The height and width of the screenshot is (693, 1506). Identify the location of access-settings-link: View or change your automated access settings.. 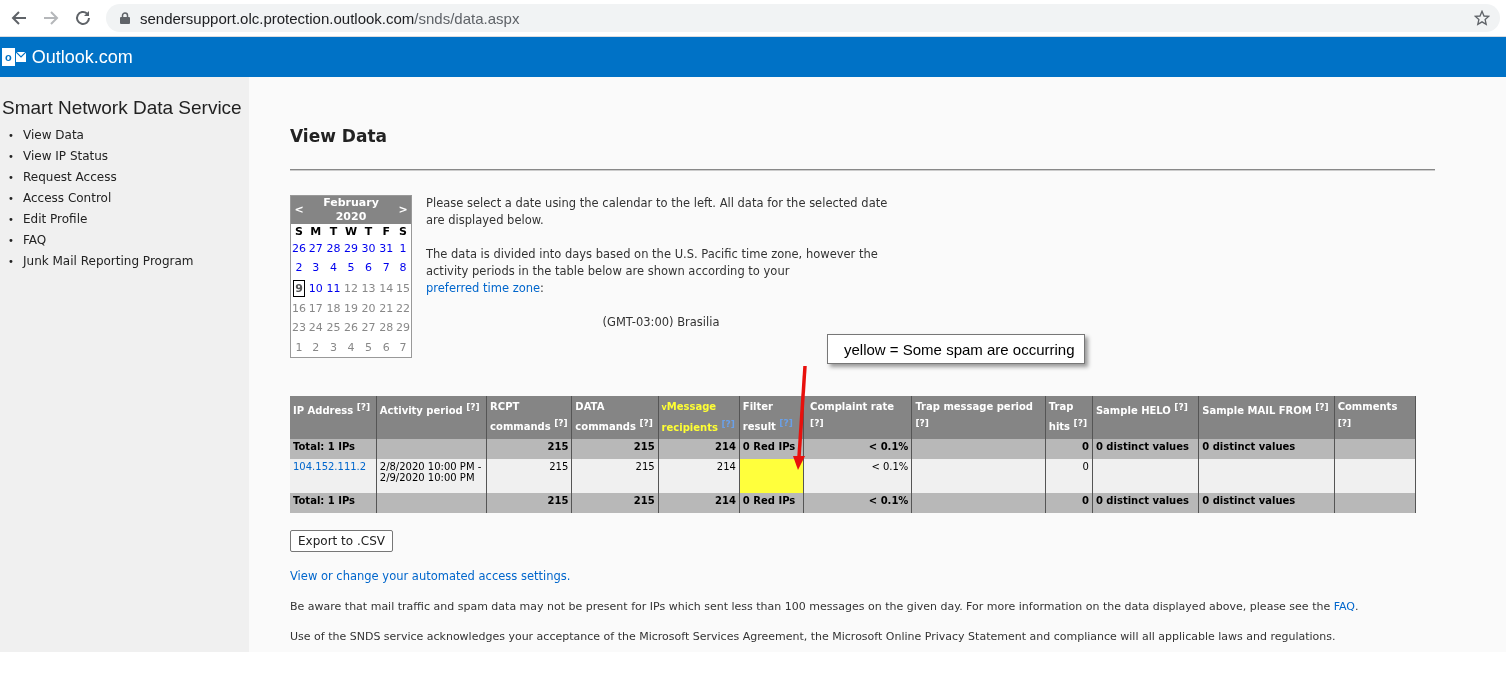
(430, 576).